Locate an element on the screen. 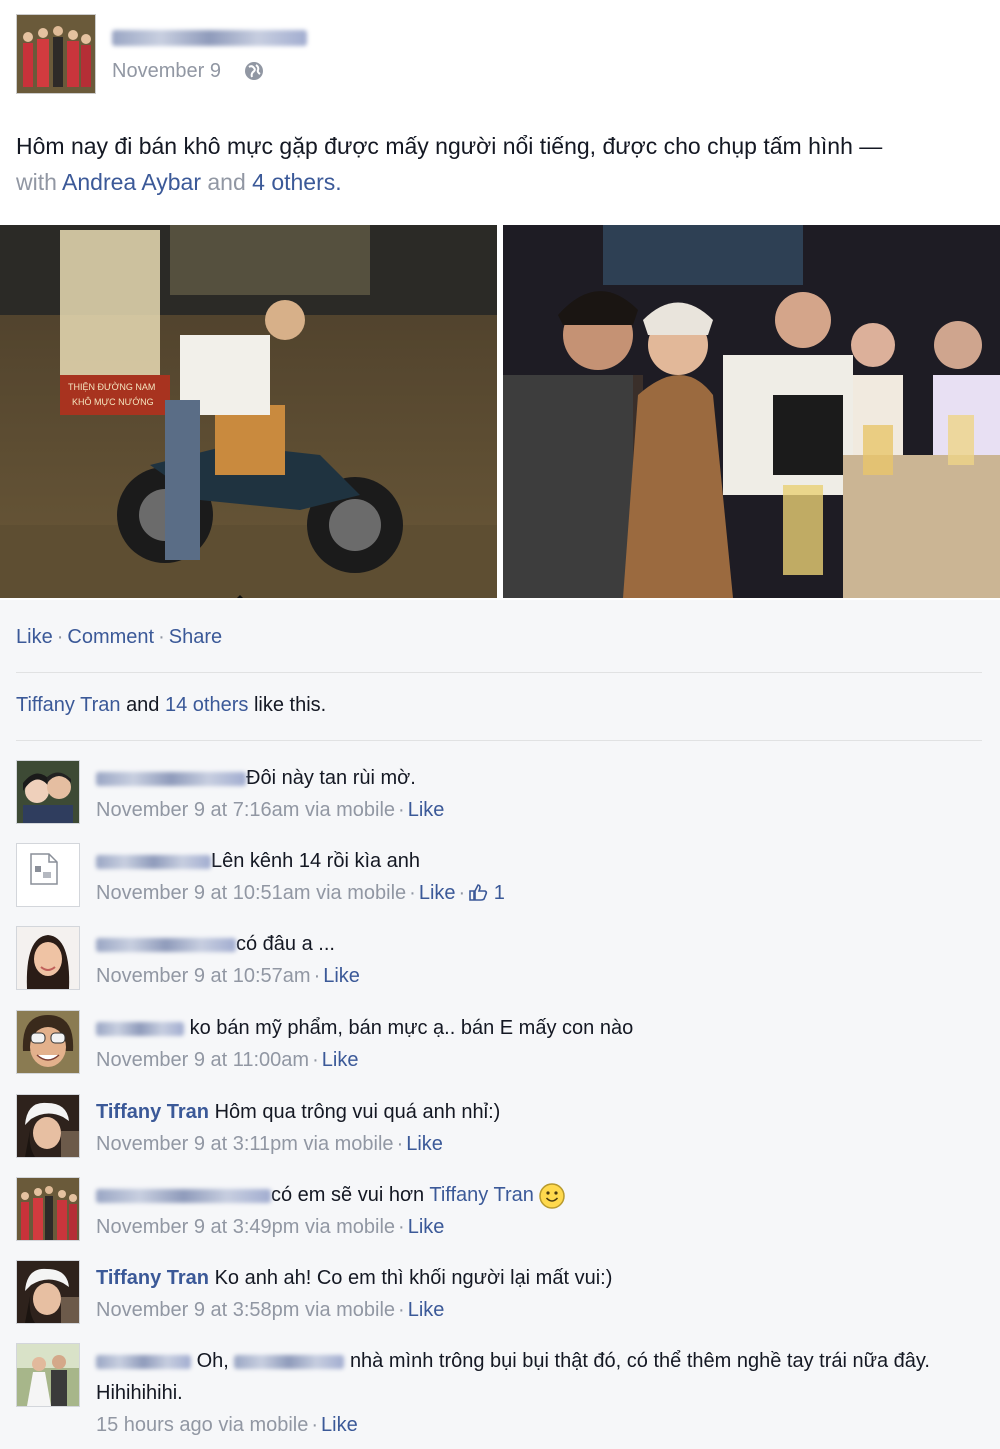 The image size is (1000, 1449). comment-time: November 9 at 10:57am is located at coordinates (203, 976).